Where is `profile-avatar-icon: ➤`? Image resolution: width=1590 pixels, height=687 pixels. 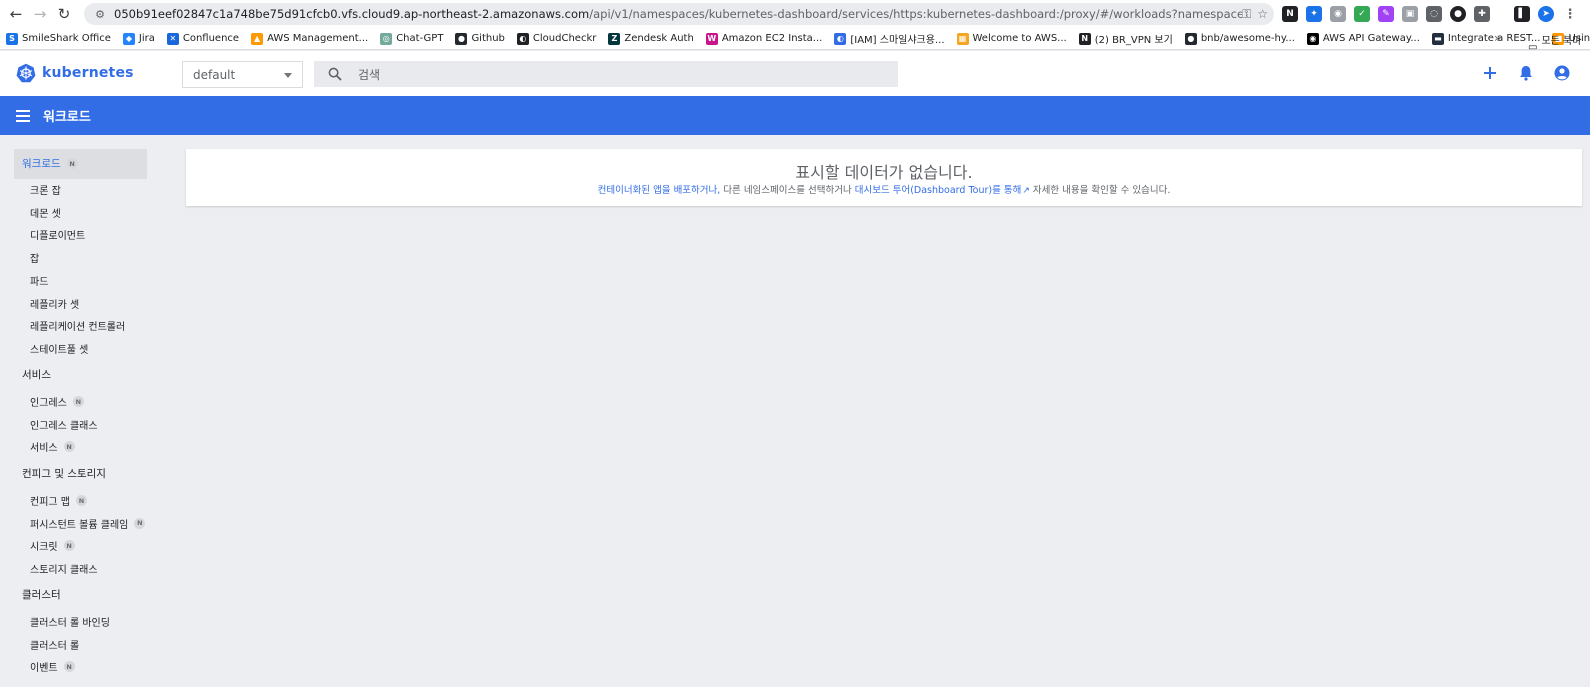 profile-avatar-icon: ➤ is located at coordinates (1546, 14).